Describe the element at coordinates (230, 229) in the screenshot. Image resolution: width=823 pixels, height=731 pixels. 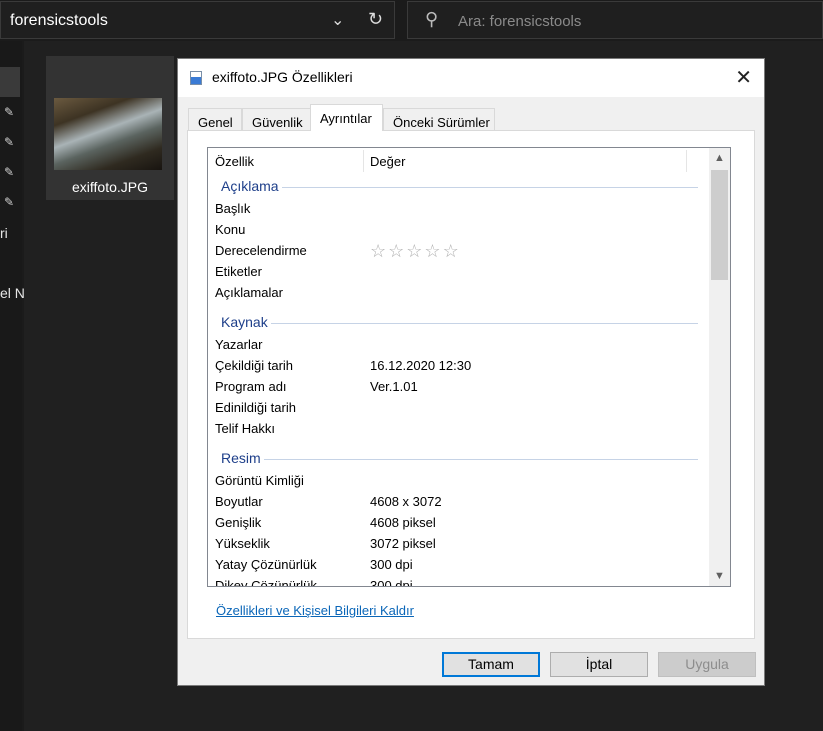
I see `property-name: Konu` at that location.